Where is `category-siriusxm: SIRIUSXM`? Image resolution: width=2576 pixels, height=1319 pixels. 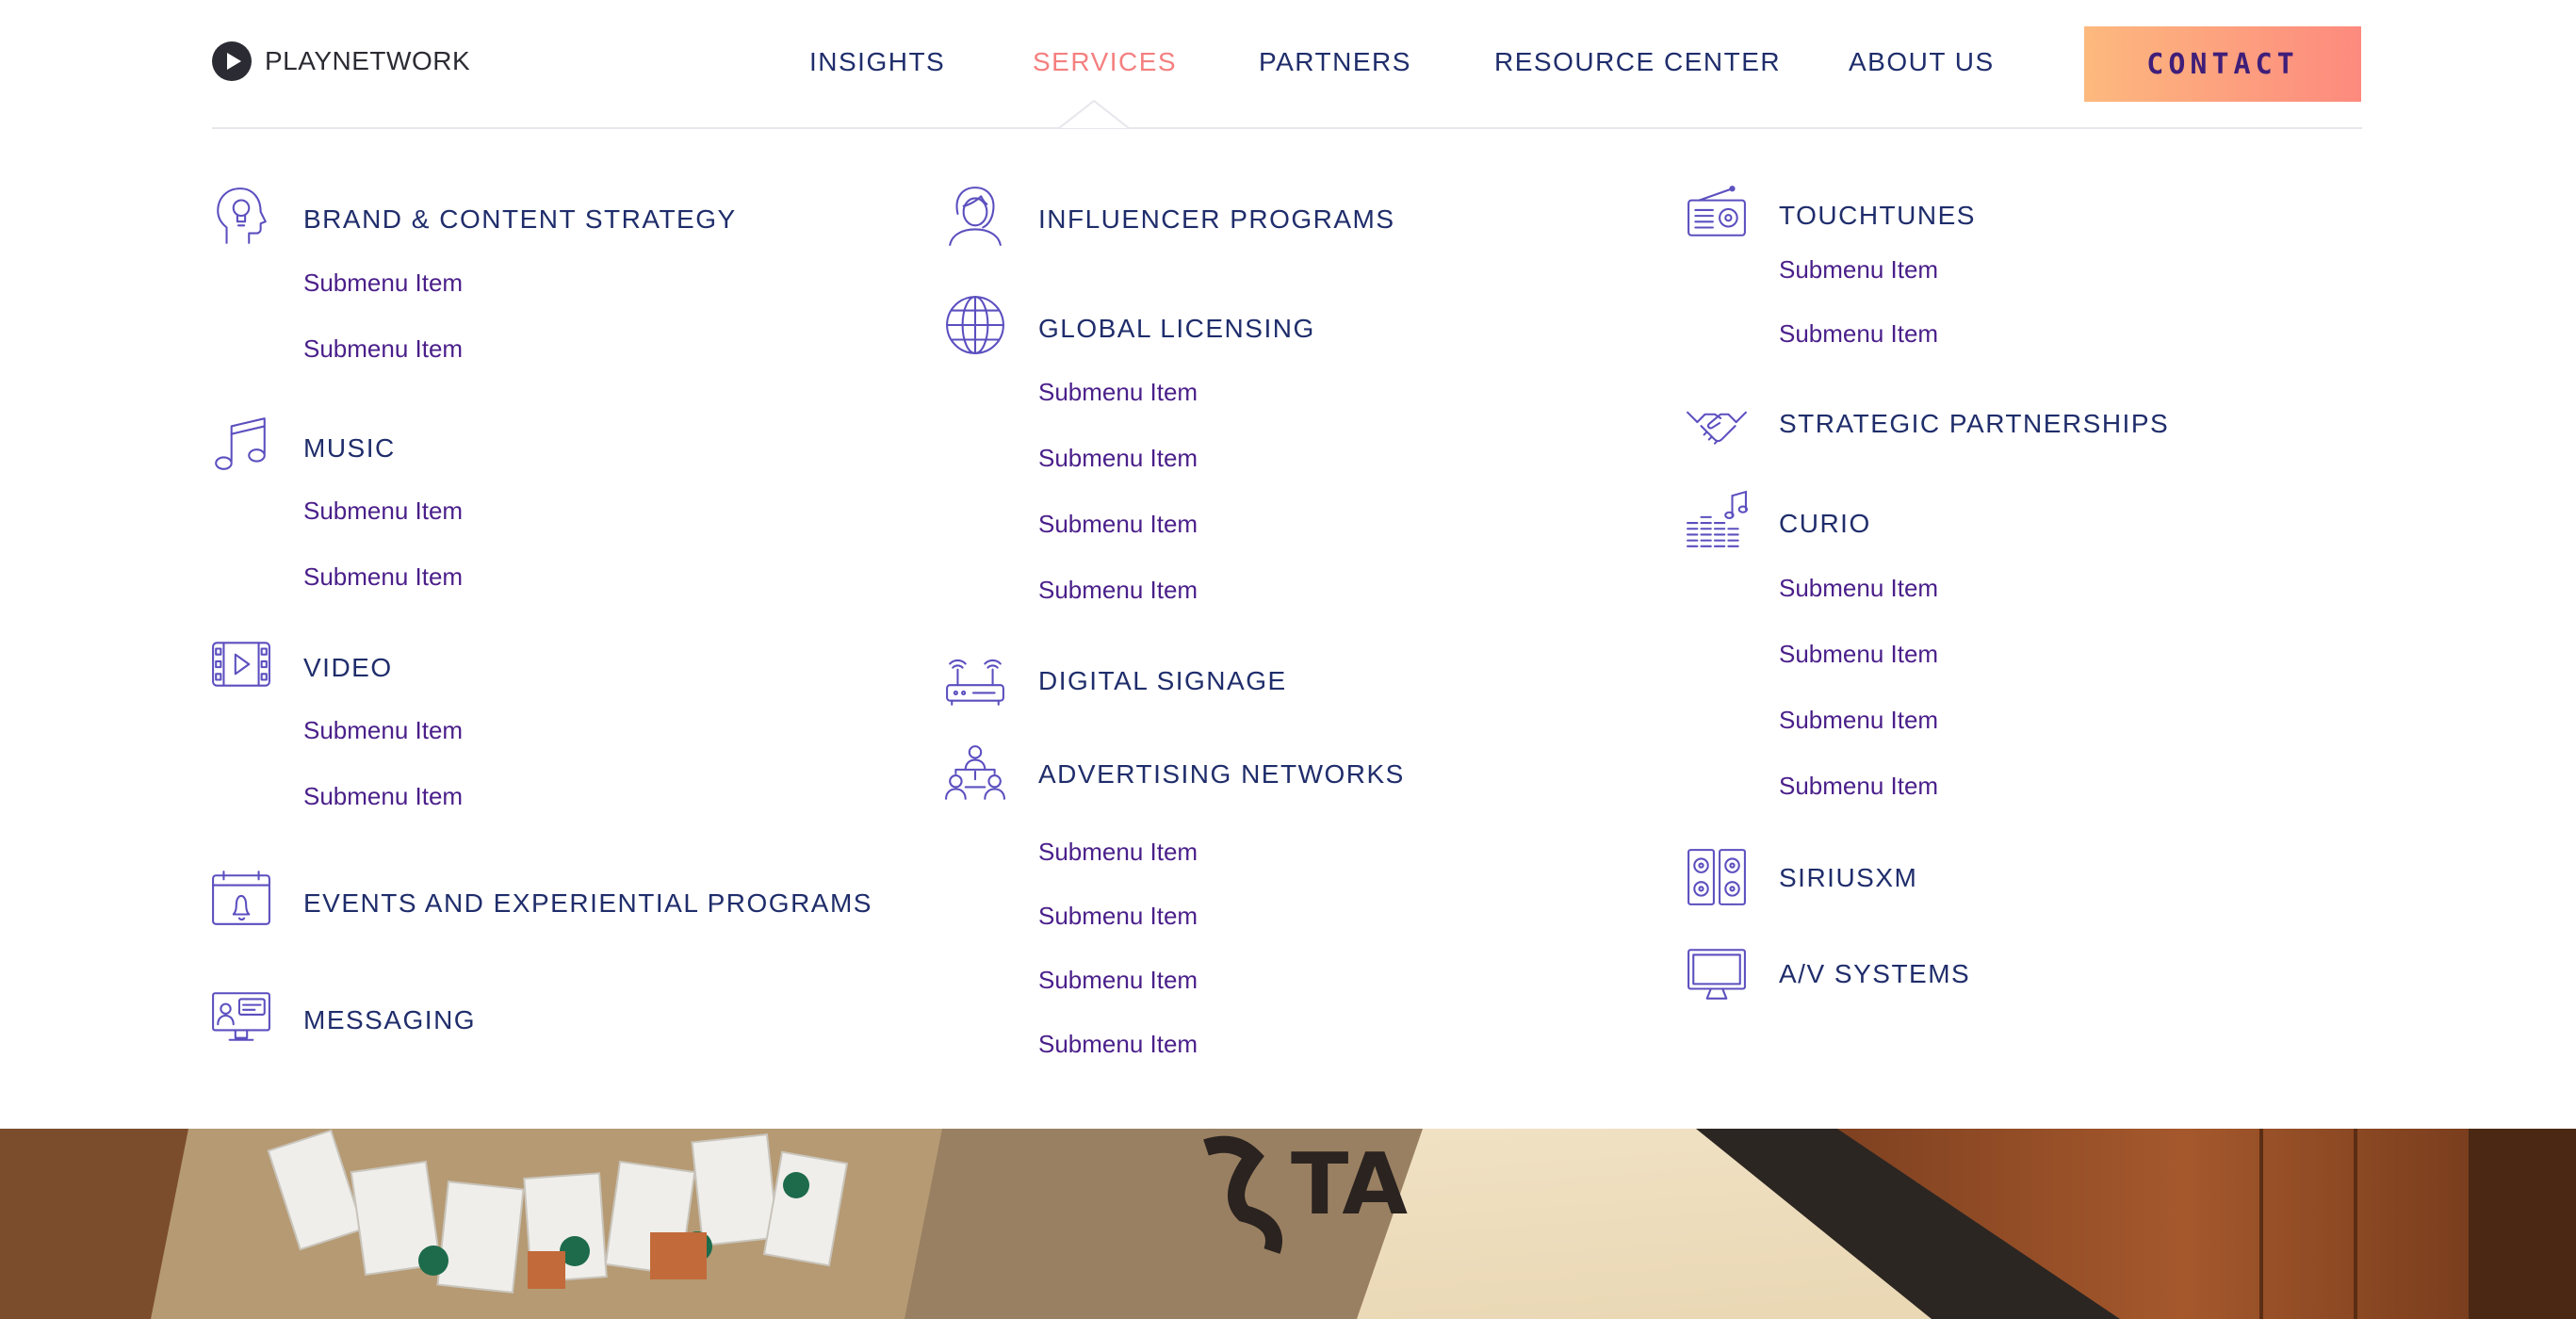
category-siriusxm: SIRIUSXM is located at coordinates (1848, 878).